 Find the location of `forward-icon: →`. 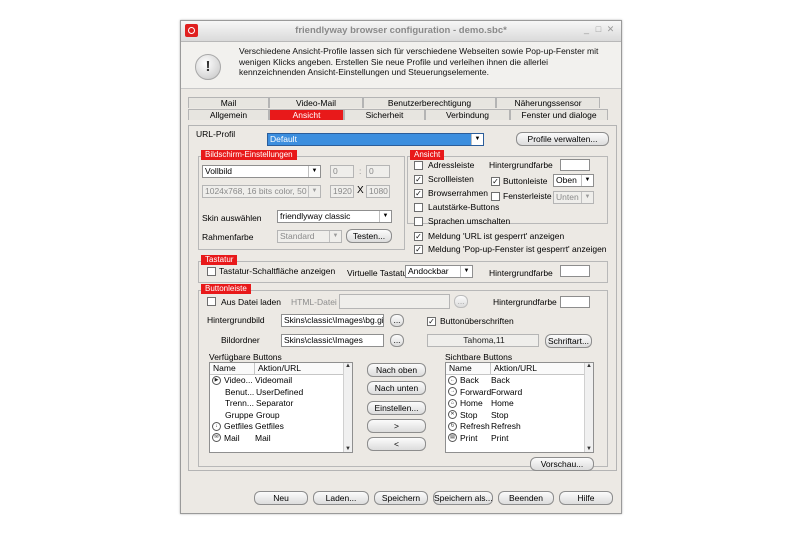

forward-icon: → is located at coordinates (452, 392).